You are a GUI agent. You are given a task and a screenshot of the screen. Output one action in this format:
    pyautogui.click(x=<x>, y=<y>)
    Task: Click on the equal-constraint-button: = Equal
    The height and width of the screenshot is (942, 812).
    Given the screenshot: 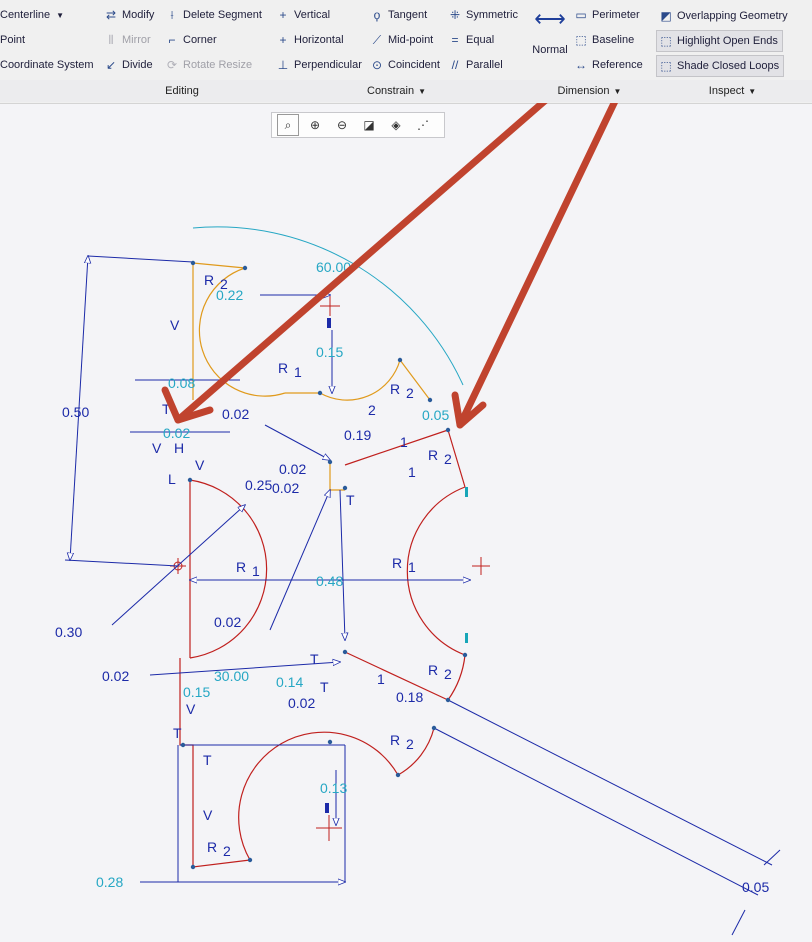 What is the action you would take?
    pyautogui.click(x=471, y=40)
    